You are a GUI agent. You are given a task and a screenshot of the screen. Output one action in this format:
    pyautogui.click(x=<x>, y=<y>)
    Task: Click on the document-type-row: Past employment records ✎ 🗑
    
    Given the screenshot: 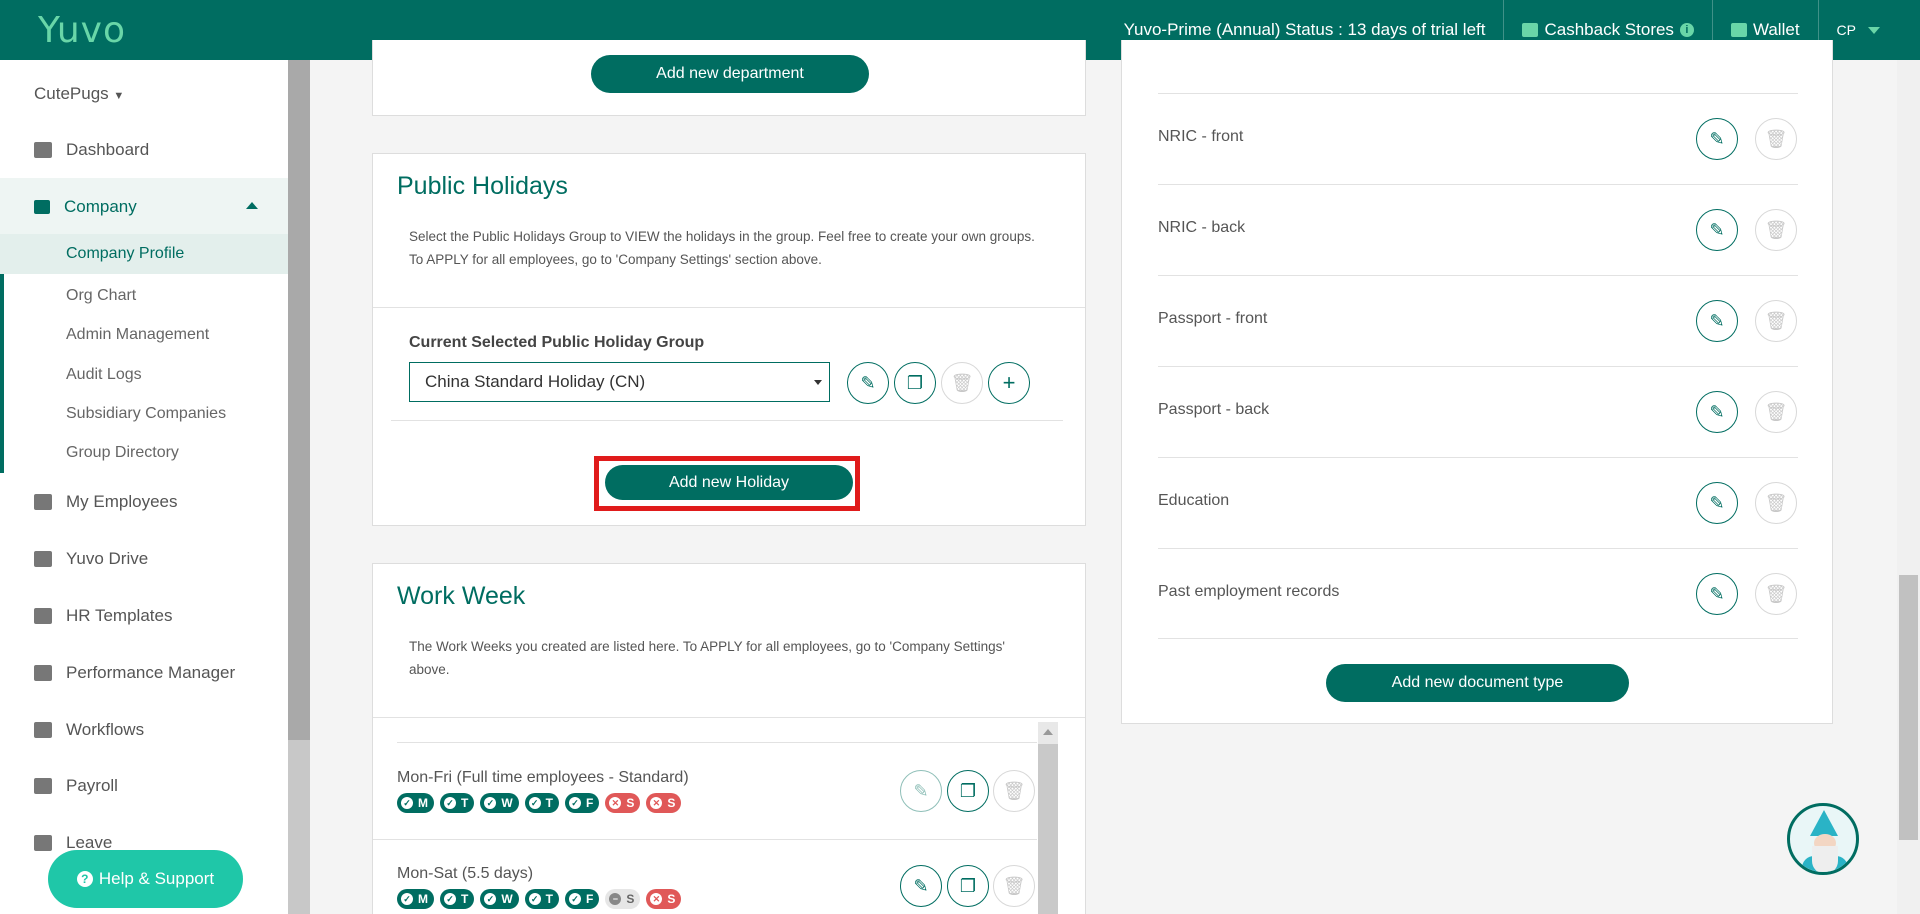 What is the action you would take?
    pyautogui.click(x=1478, y=593)
    